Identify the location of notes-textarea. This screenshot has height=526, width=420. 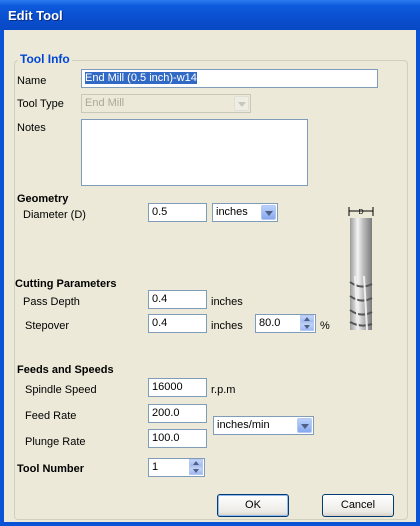
(194, 152).